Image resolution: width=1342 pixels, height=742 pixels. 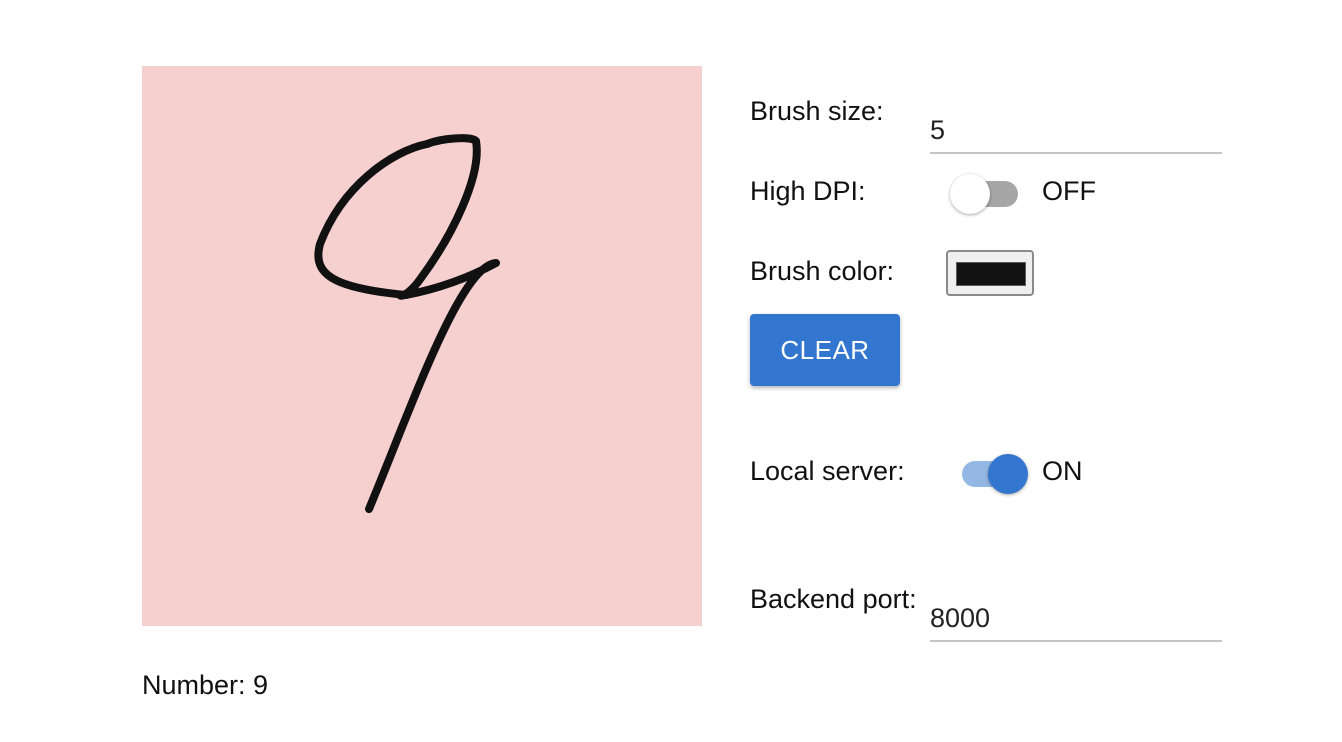 What do you see at coordinates (808, 191) in the screenshot?
I see `high-dpi-label: High DPI:` at bounding box center [808, 191].